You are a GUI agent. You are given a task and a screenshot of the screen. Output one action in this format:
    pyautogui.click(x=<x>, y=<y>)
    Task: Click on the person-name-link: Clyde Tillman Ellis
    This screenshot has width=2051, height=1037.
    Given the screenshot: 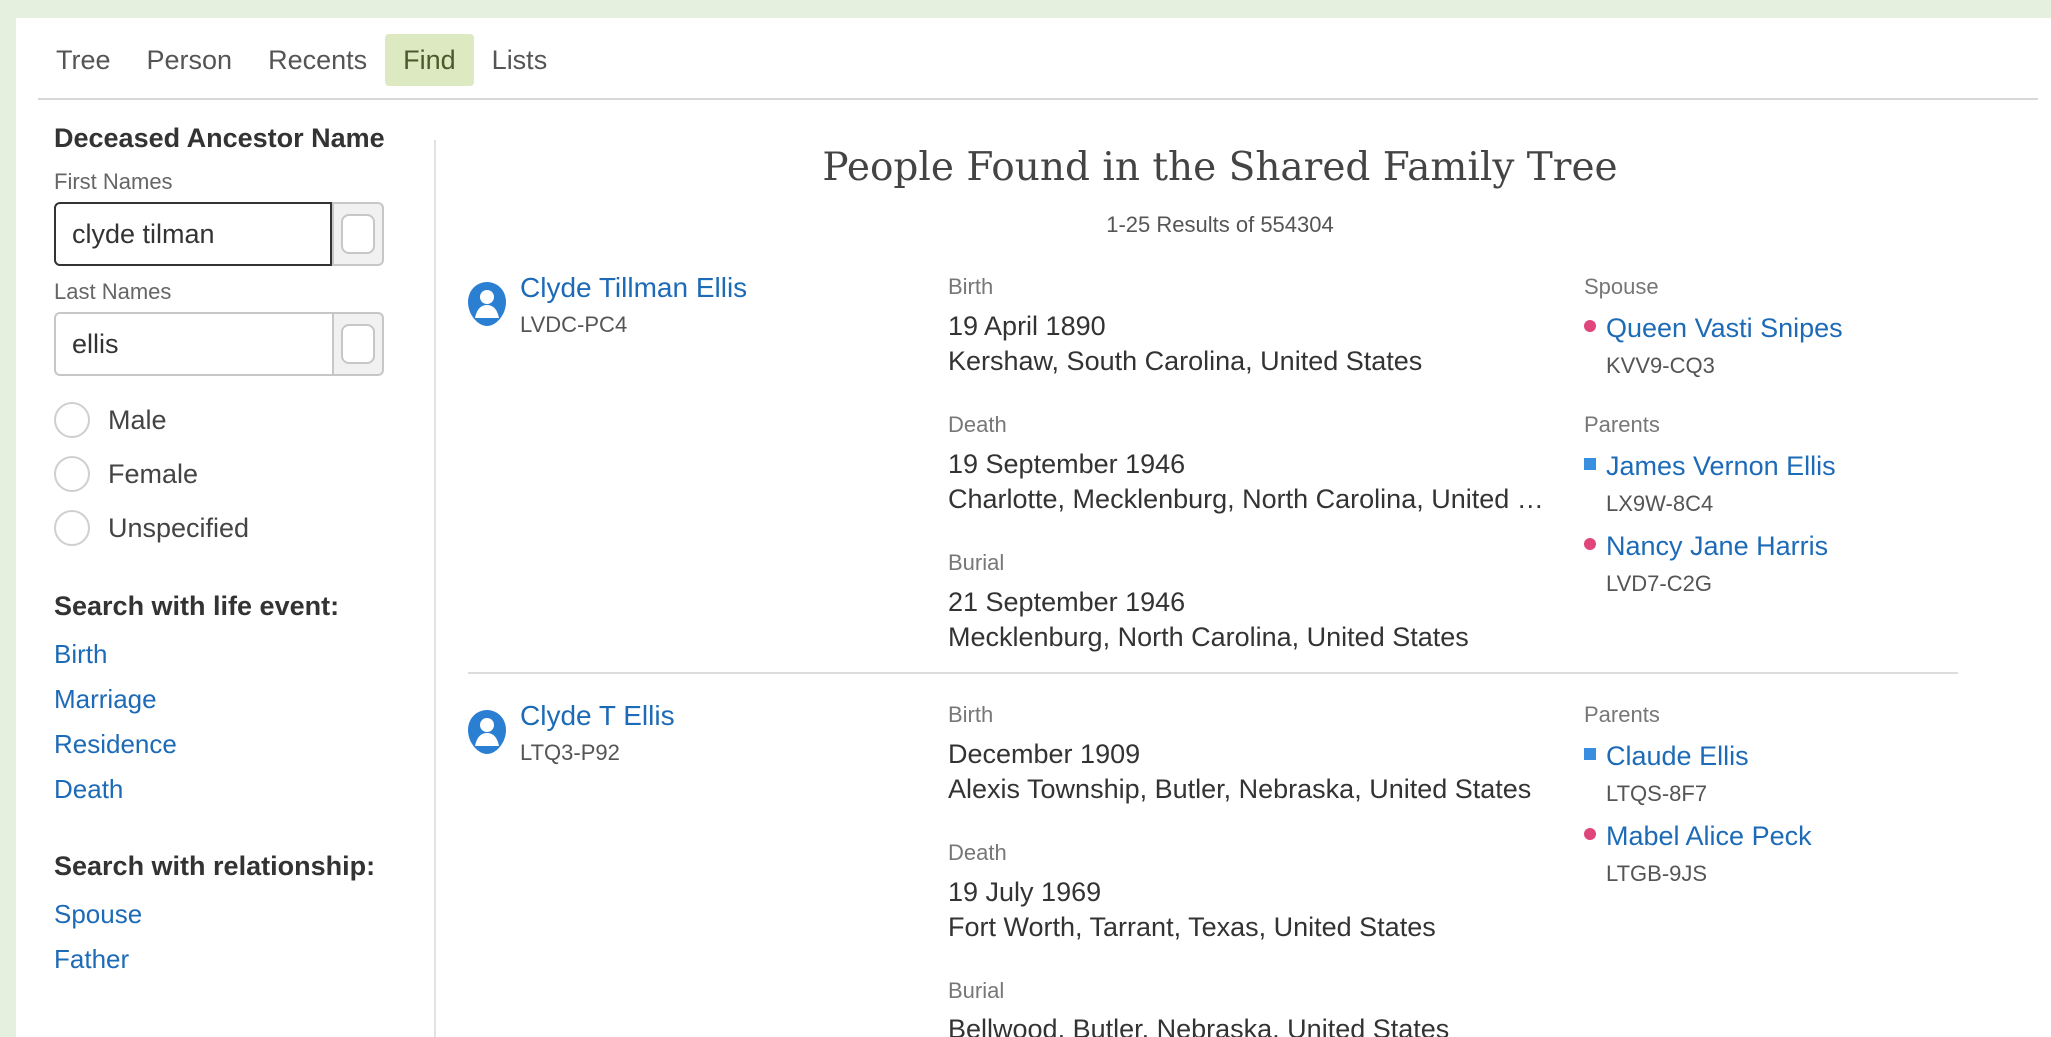 What is the action you would take?
    pyautogui.click(x=633, y=288)
    